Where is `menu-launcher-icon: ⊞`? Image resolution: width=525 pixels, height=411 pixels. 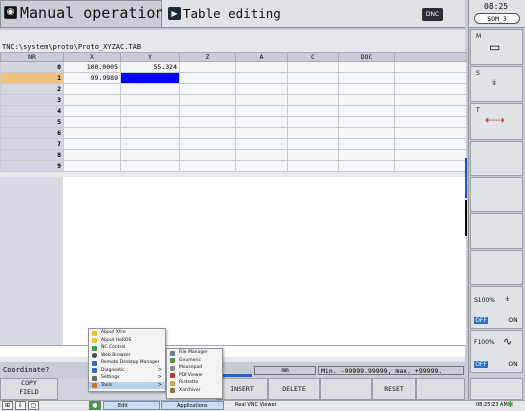 menu-launcher-icon: ⊞ is located at coordinates (7, 405).